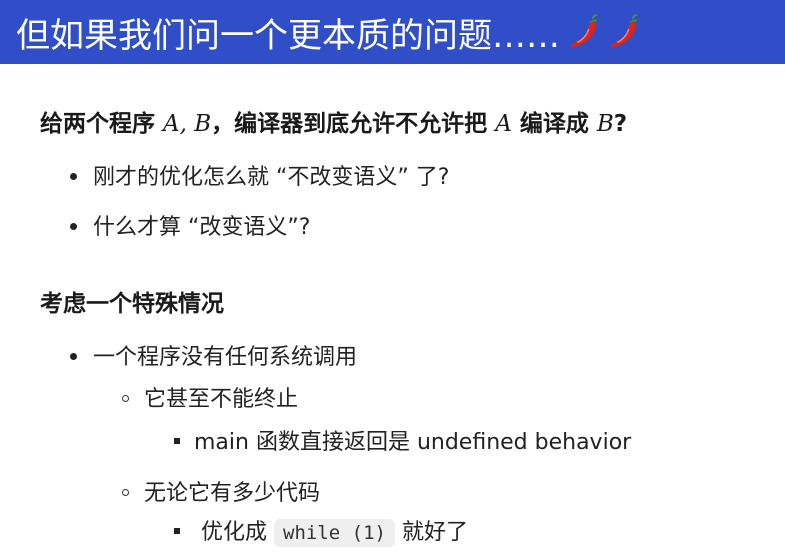  What do you see at coordinates (604, 32) in the screenshot?
I see `title-icons` at bounding box center [604, 32].